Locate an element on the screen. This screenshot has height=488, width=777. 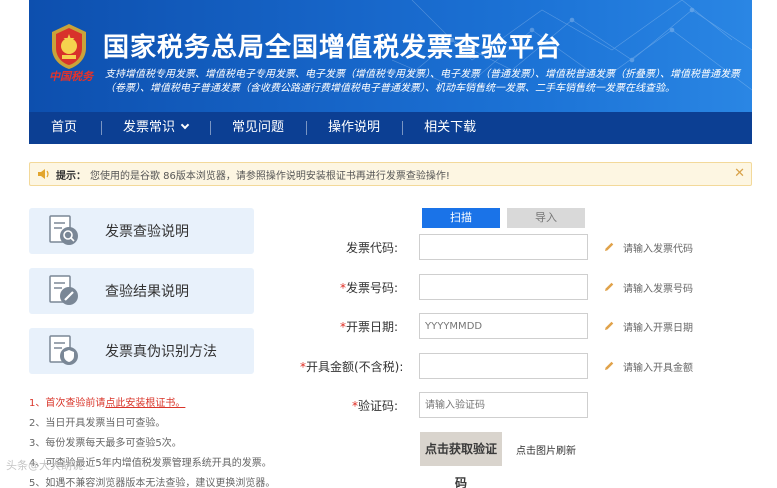
nav-item-home: 首页 is located at coordinates (65, 128).